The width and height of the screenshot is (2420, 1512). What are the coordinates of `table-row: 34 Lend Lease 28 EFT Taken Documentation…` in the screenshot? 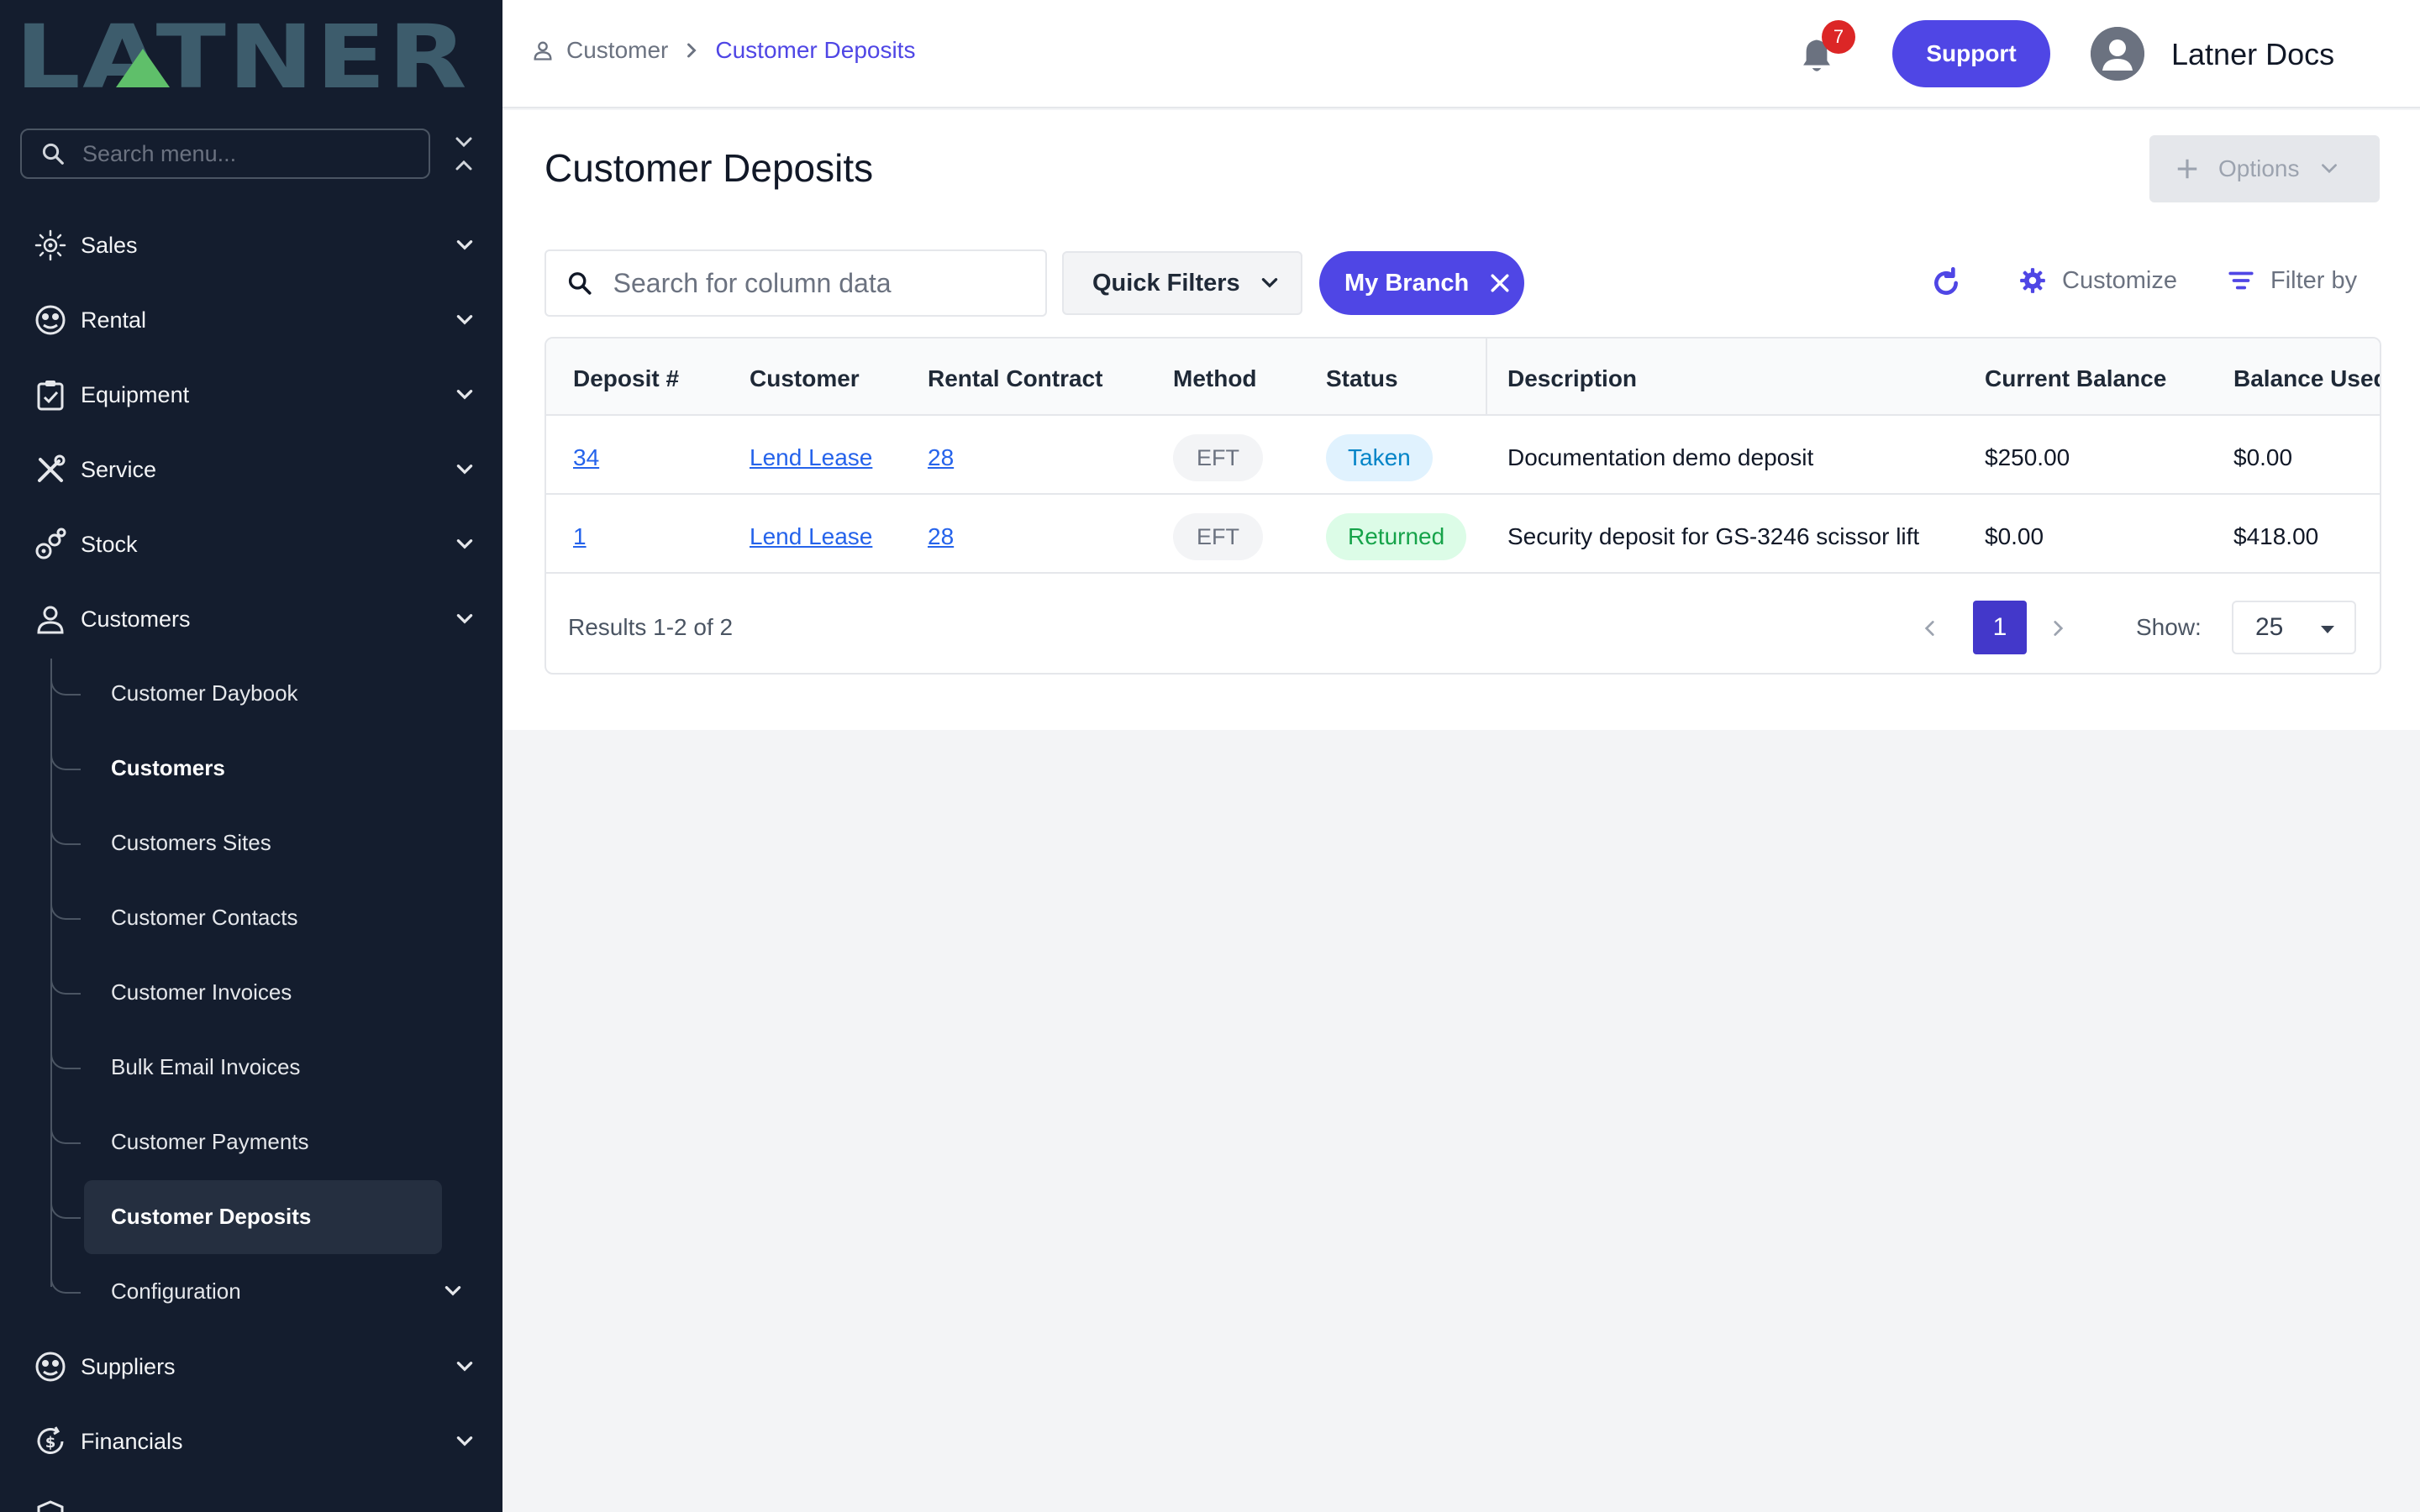 It's located at (1463, 456).